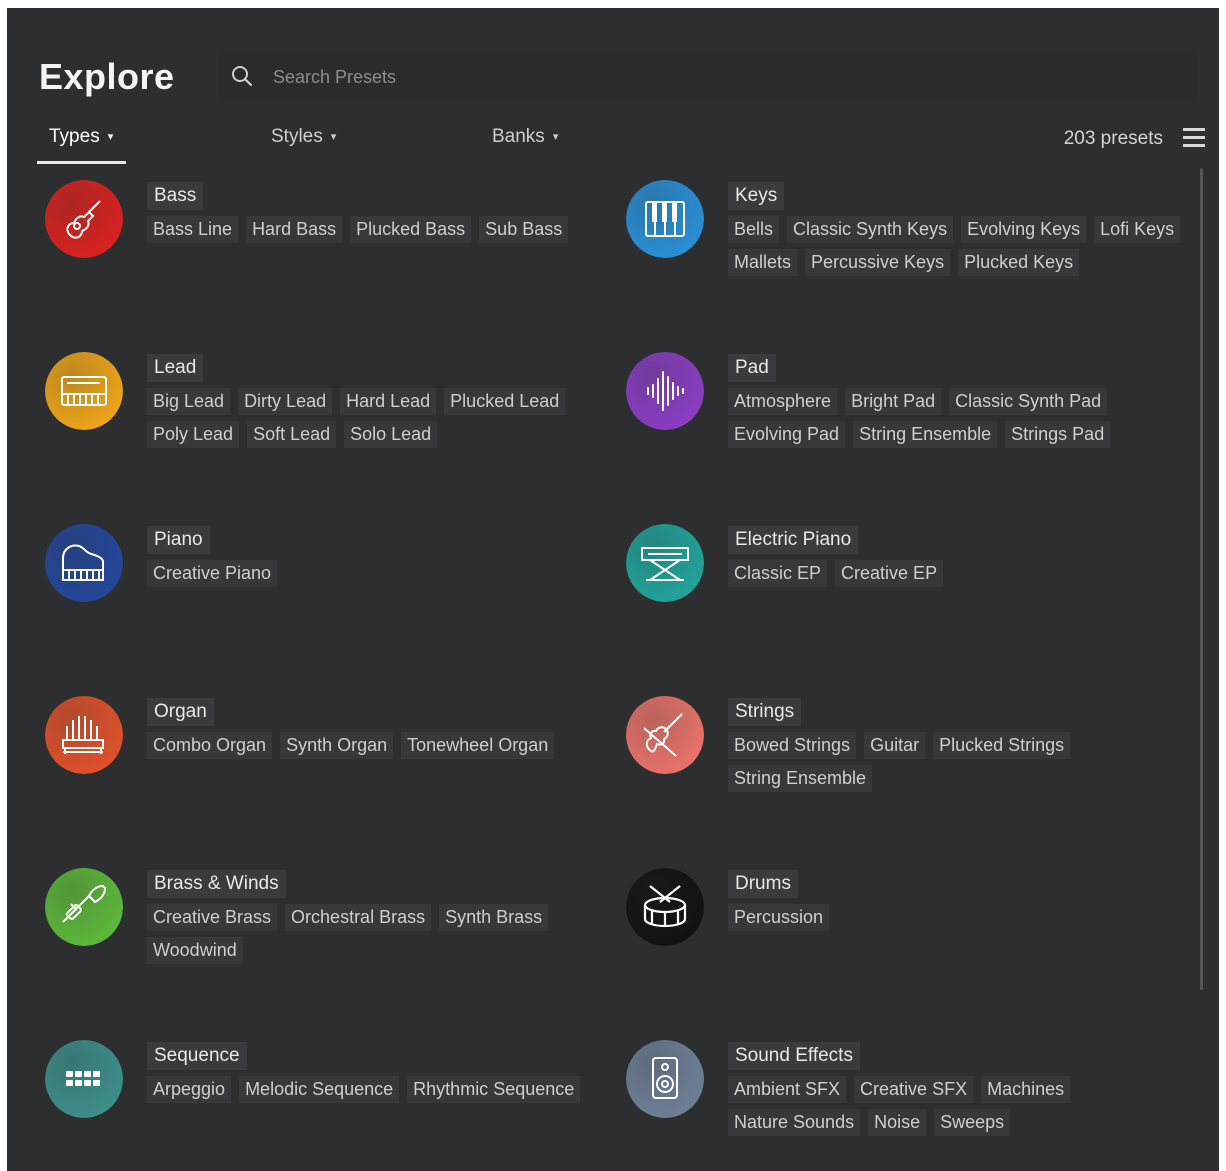  I want to click on subtype-tag: Creative SFX, so click(914, 1089).